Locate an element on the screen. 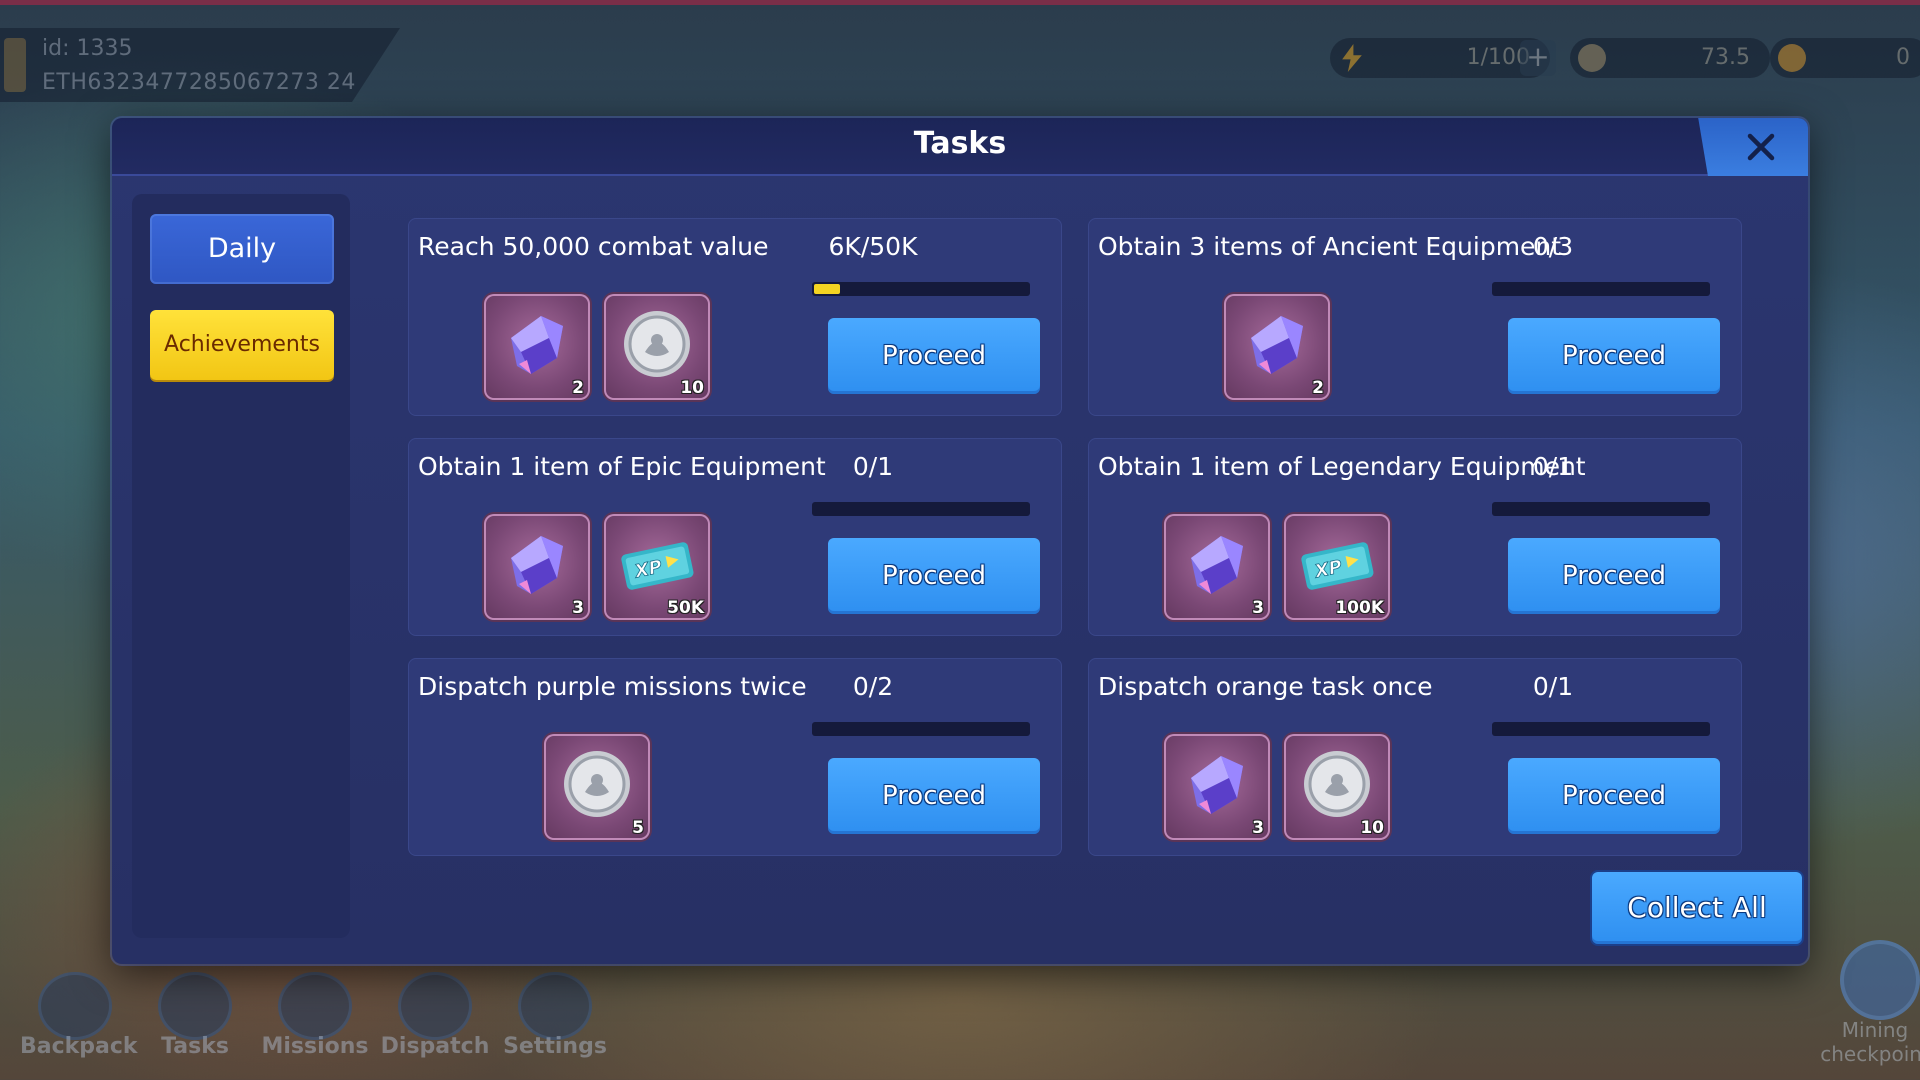 Image resolution: width=1920 pixels, height=1080 pixels. tab-sidebar: Daily Achievements is located at coordinates (241, 566).